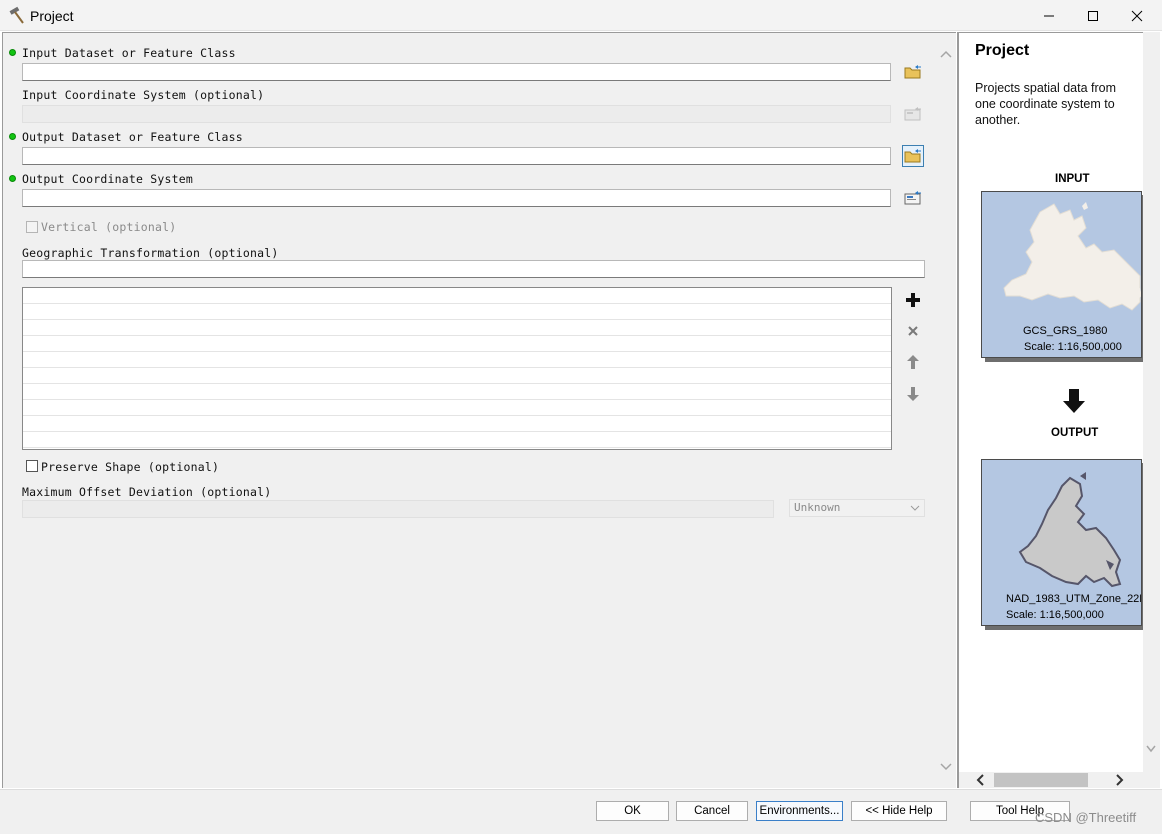 The image size is (1162, 834). I want to click on input-dataset-label: Input Dataset or Feature Class, so click(129, 53).